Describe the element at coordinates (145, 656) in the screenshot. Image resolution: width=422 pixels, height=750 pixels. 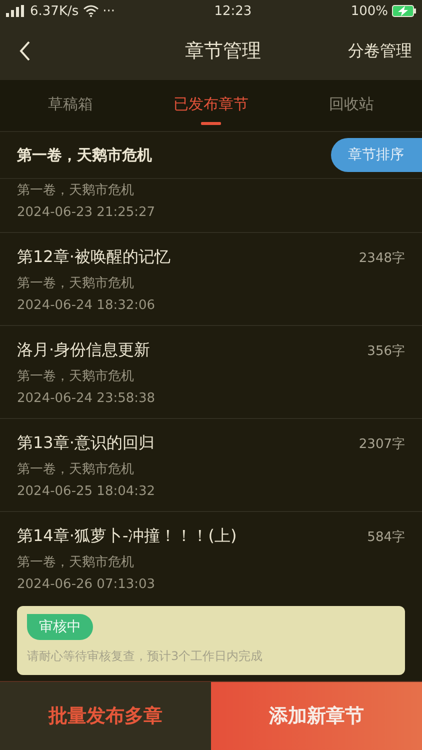
I see `review-note: 请耐心等待审核复查，预计3个工作日内完成` at that location.